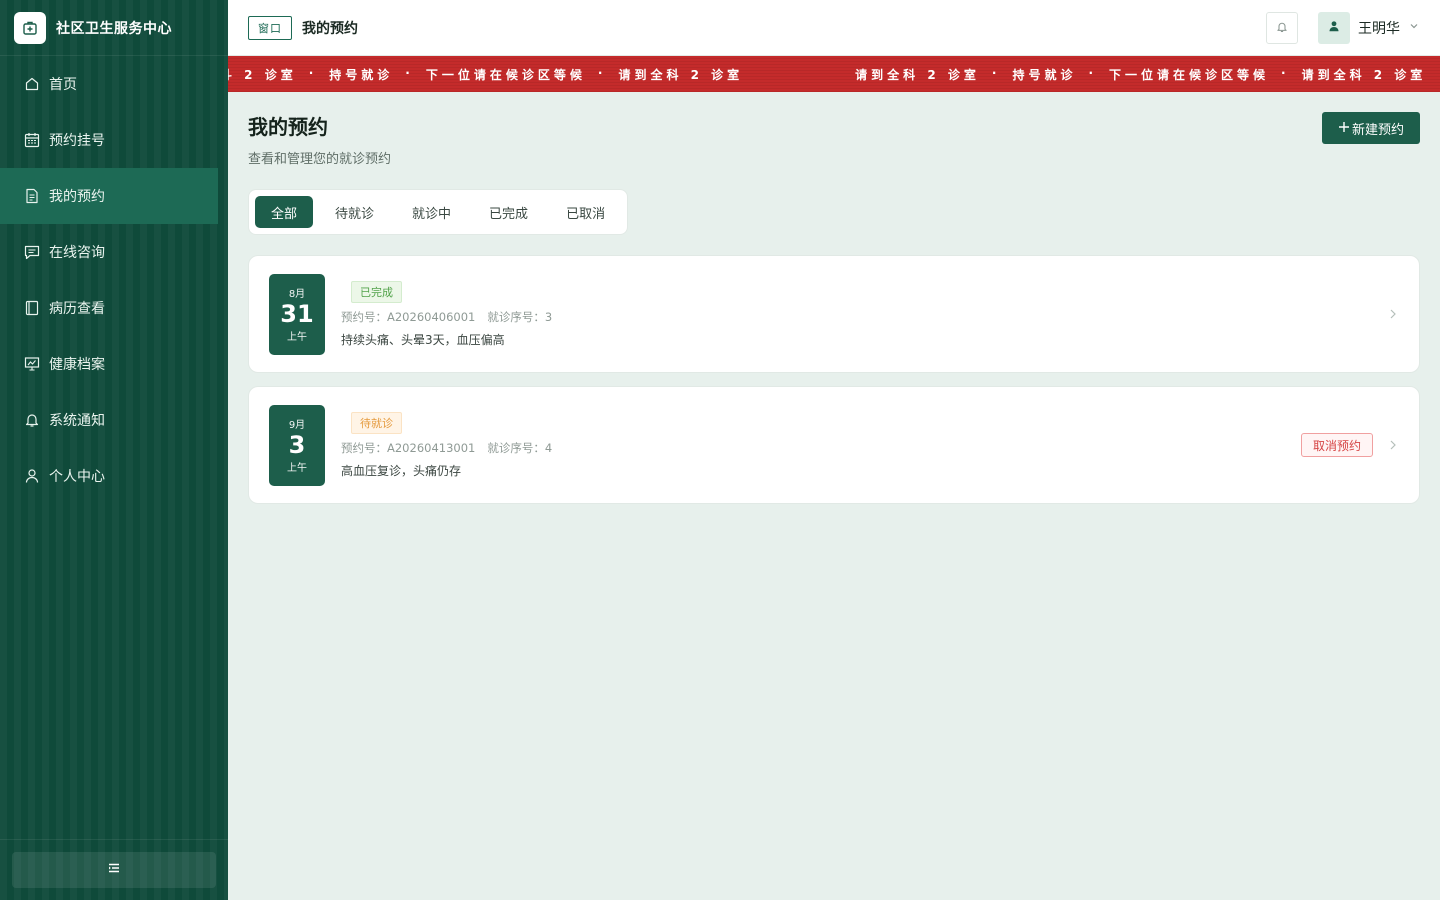 The height and width of the screenshot is (900, 1440). Describe the element at coordinates (330, 28) in the screenshot. I see `topbar-title: 我的预约` at that location.